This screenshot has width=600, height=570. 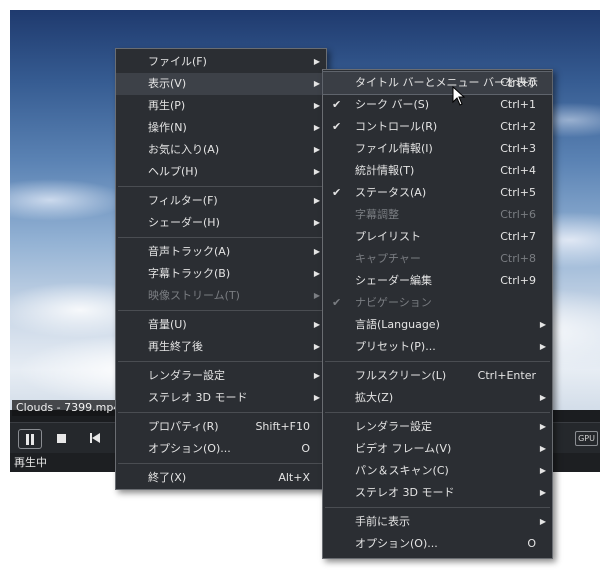 What do you see at coordinates (437, 259) in the screenshot?
I see `view-submenu-item: キャプチャー Ctrl+8` at bounding box center [437, 259].